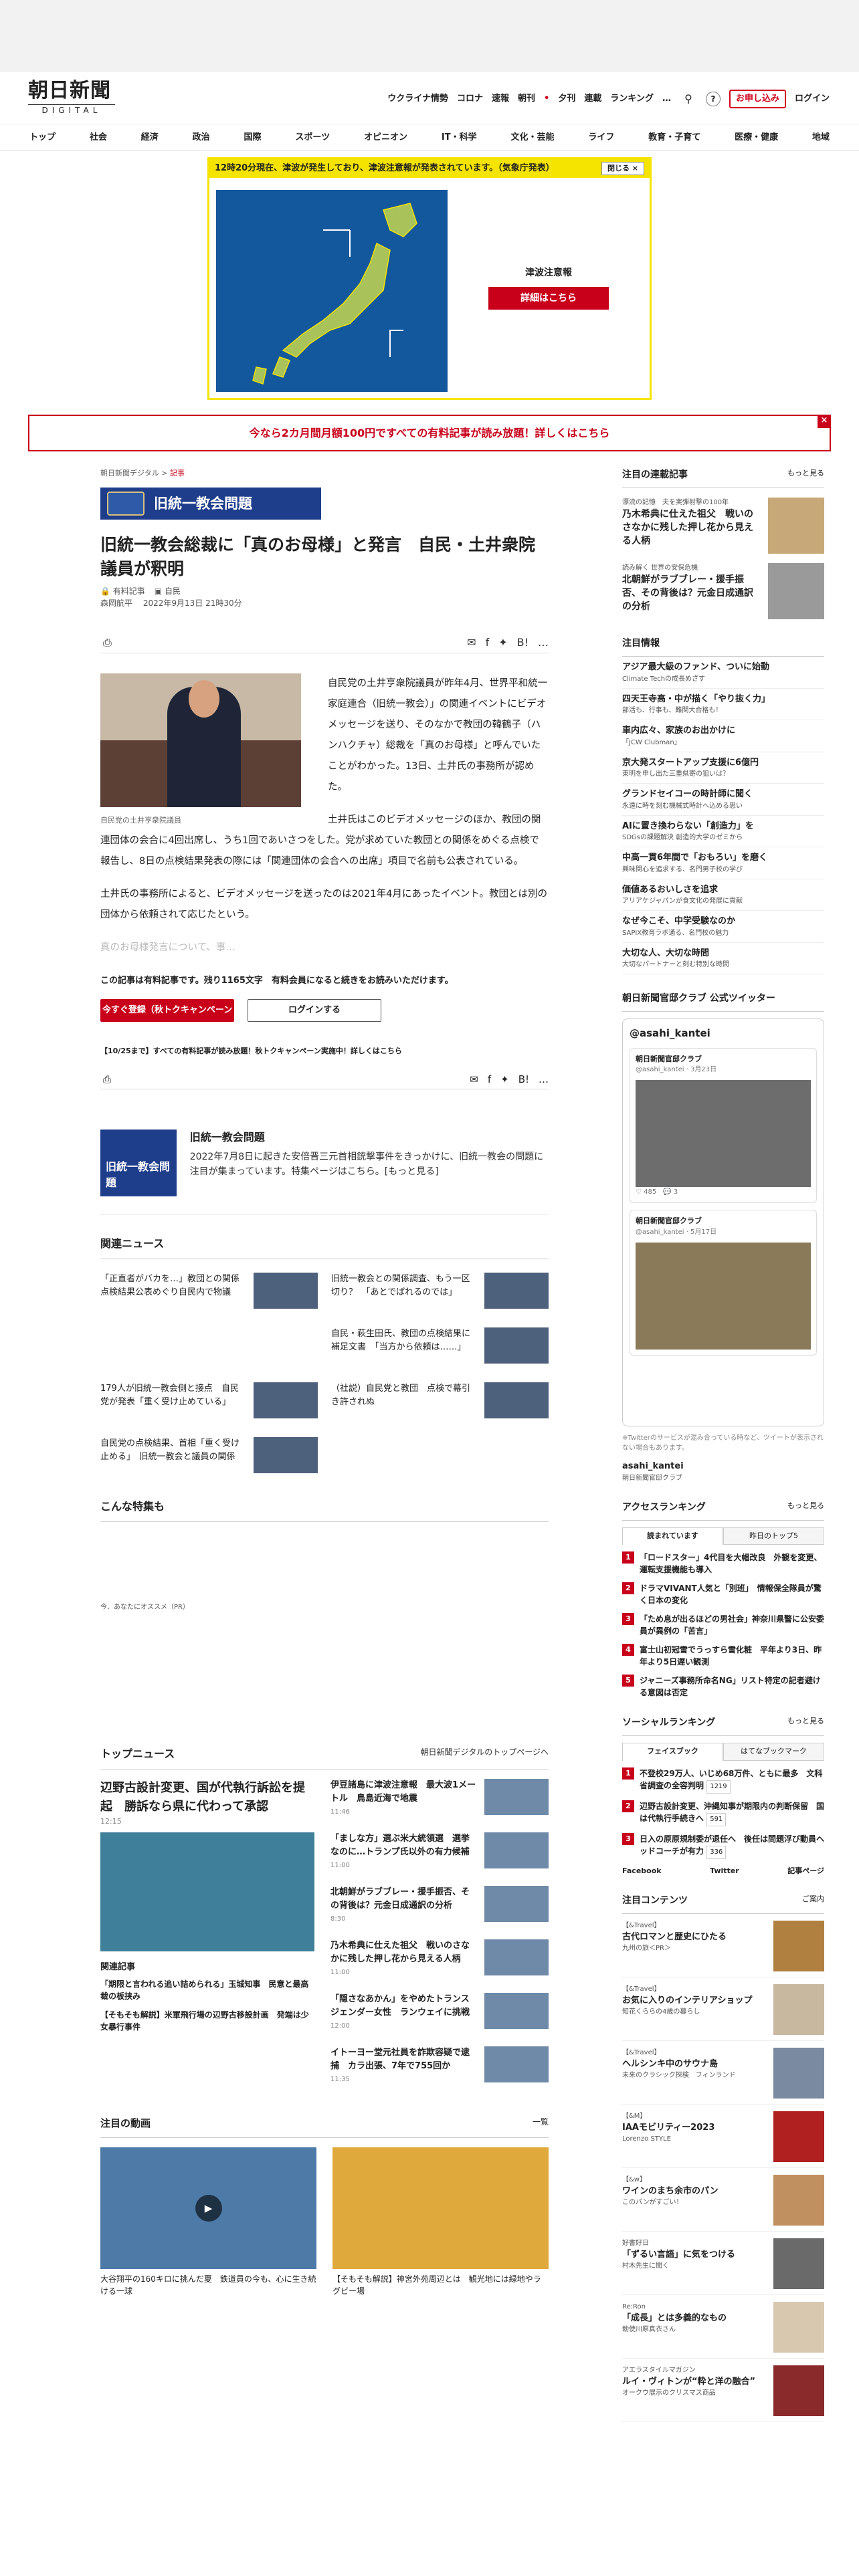 The image size is (859, 2576). Describe the element at coordinates (723, 863) in the screenshot. I see `notice-item: 中高一貫6年間で「おもろい」を磨く 興味関心を追求する、名門男子校の学び` at that location.